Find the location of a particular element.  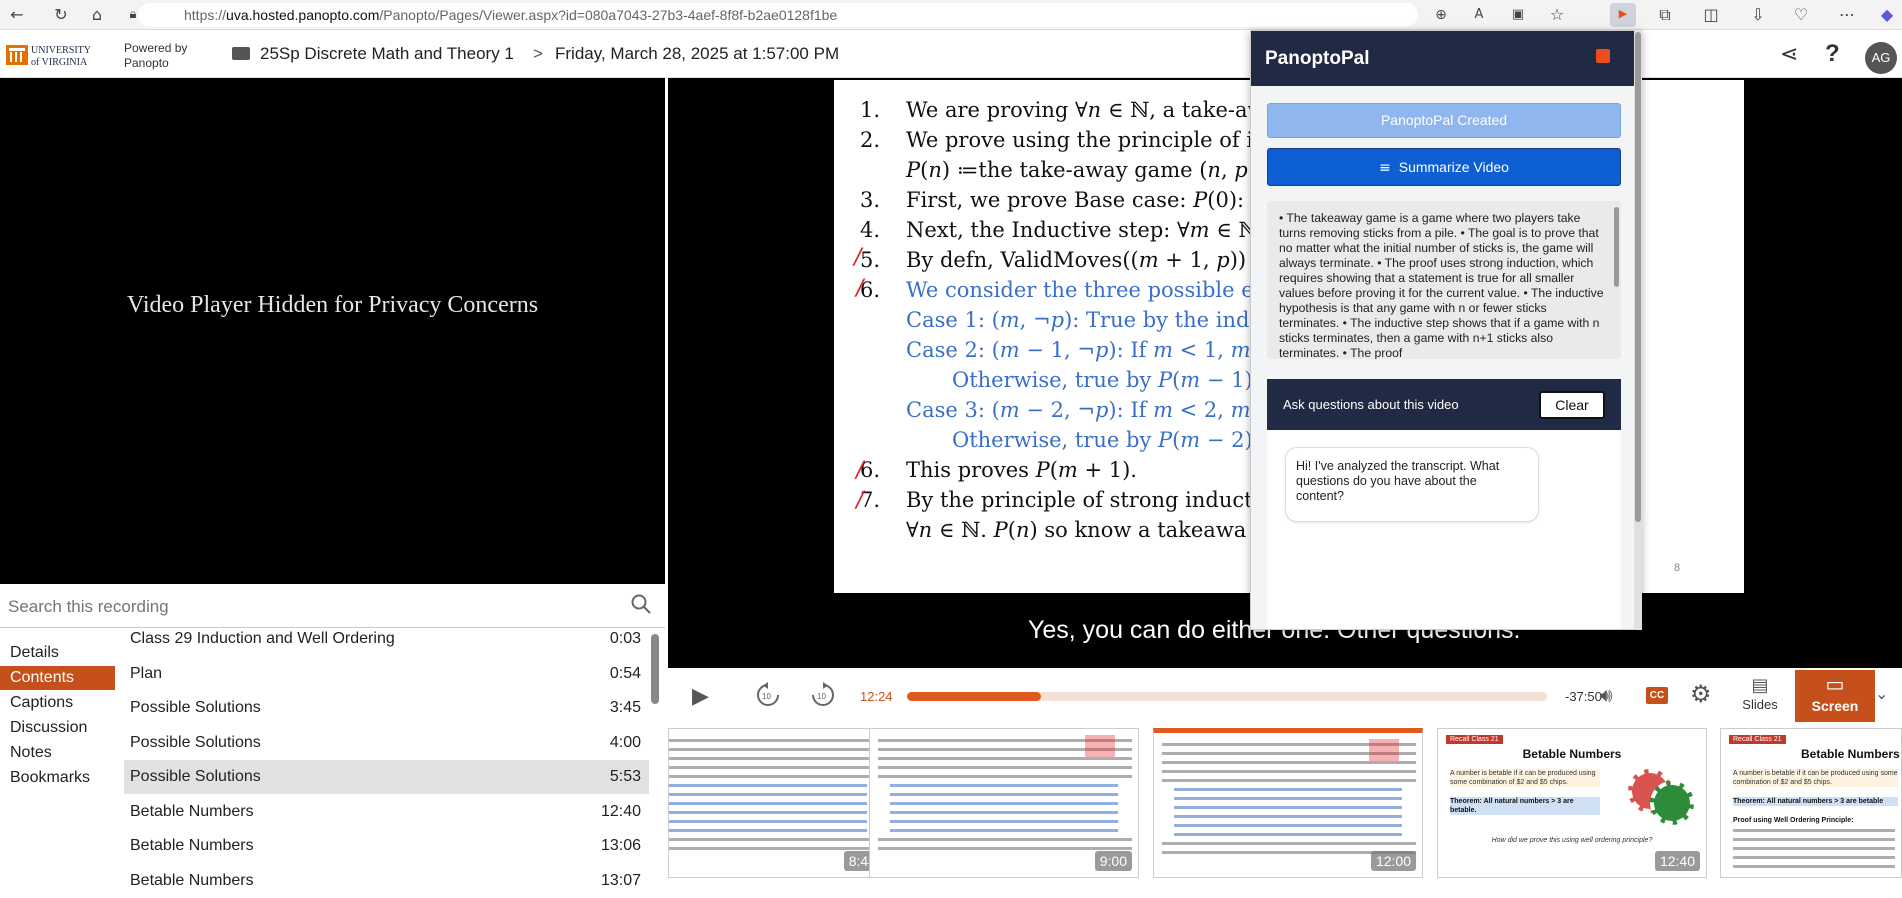

contents-item-time: 5:53 is located at coordinates (625, 776).